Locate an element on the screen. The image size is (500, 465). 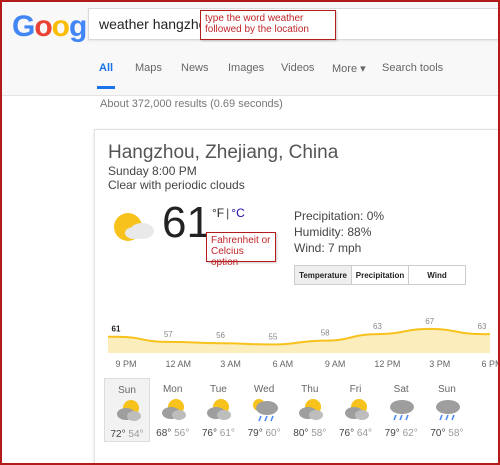
forecast-day-name: Fri is located at coordinates (355, 389).